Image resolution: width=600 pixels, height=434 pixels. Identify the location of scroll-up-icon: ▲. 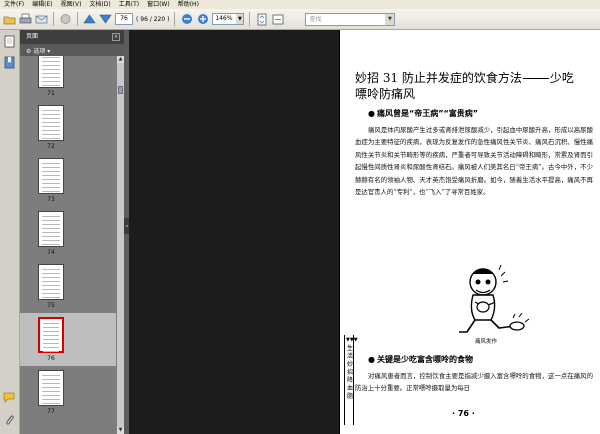
(120, 59).